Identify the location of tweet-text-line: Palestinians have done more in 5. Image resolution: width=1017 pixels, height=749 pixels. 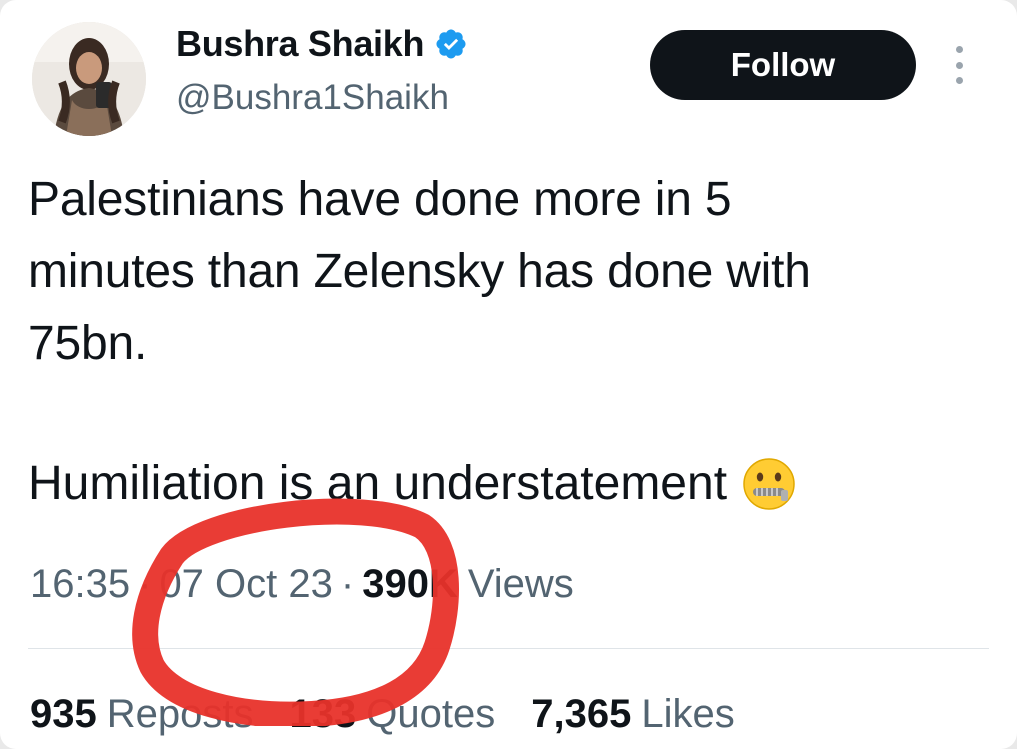
(380, 199).